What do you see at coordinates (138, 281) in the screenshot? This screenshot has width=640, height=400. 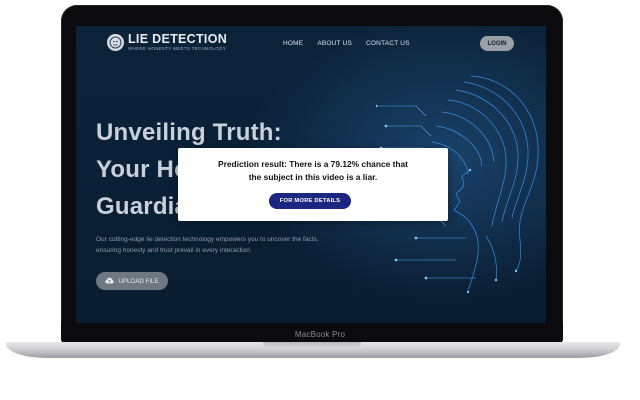 I see `upload-file-label: UPLOAD FILE` at bounding box center [138, 281].